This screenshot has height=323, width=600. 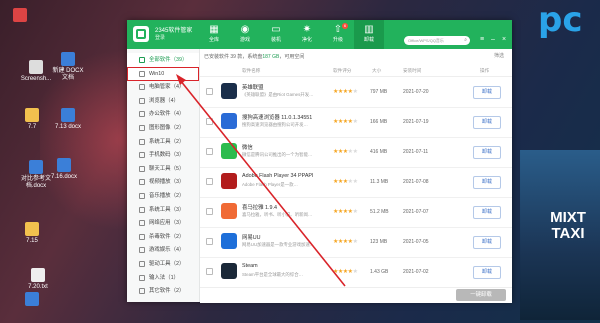 I want to click on col-date: 安装时间, so click(x=412, y=71).